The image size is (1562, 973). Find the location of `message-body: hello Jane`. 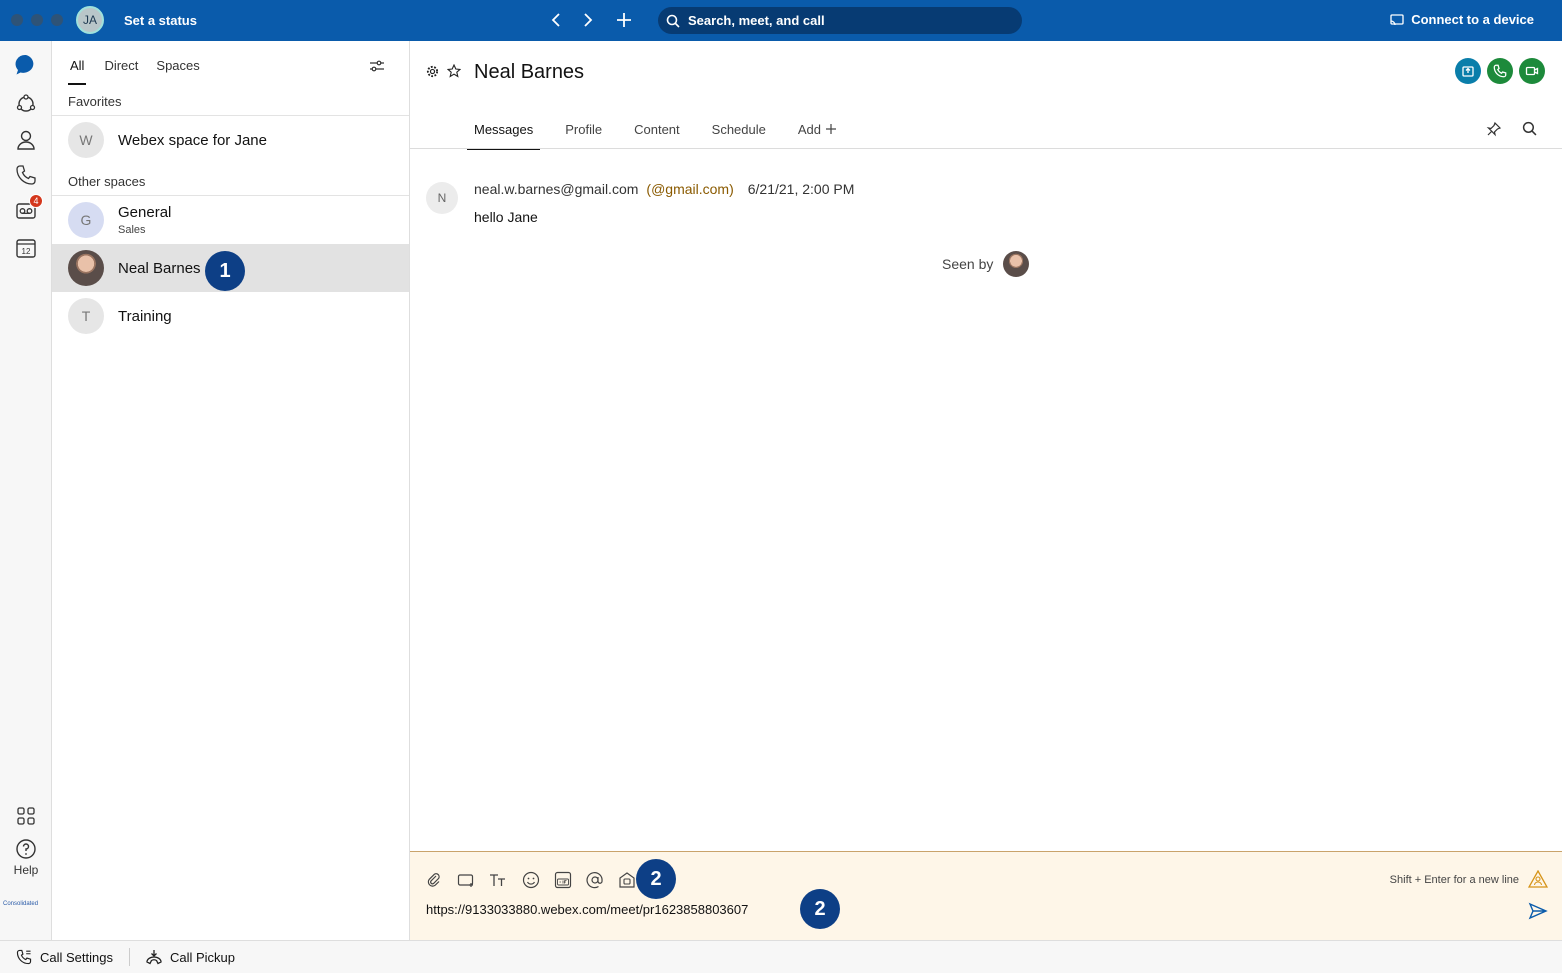

message-body: hello Jane is located at coordinates (506, 217).